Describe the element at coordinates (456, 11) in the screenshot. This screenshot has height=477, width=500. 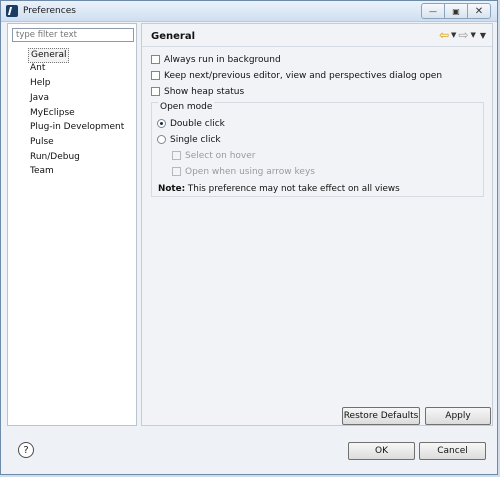
I see `maximize-button: ▣` at that location.